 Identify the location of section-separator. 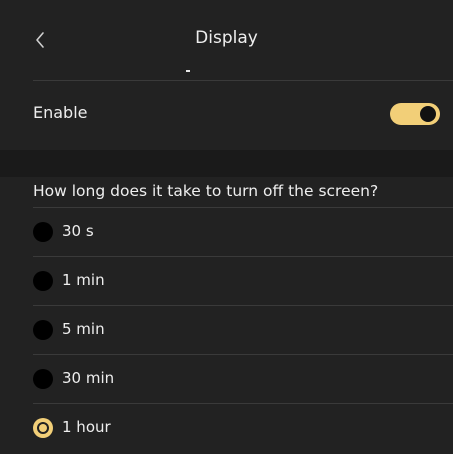
(226, 163).